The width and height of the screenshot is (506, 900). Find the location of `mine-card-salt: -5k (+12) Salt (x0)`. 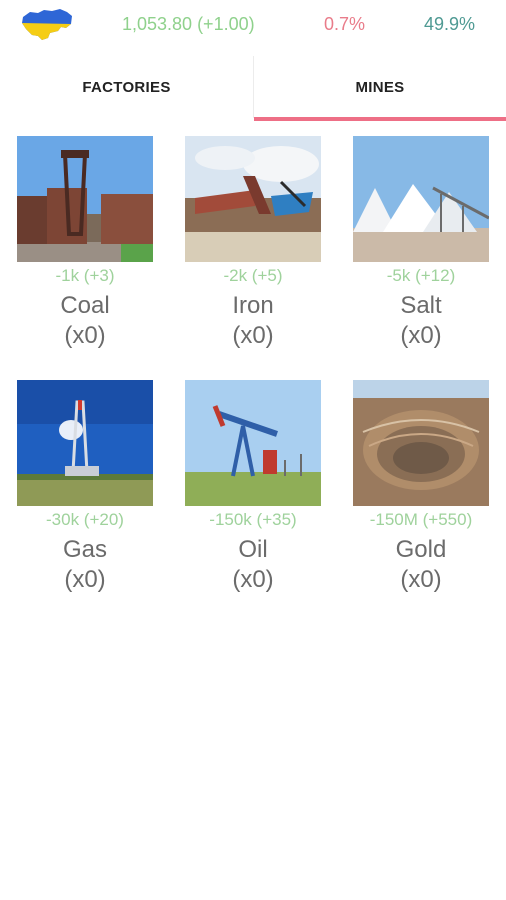

mine-card-salt: -5k (+12) Salt (x0) is located at coordinates (421, 243).